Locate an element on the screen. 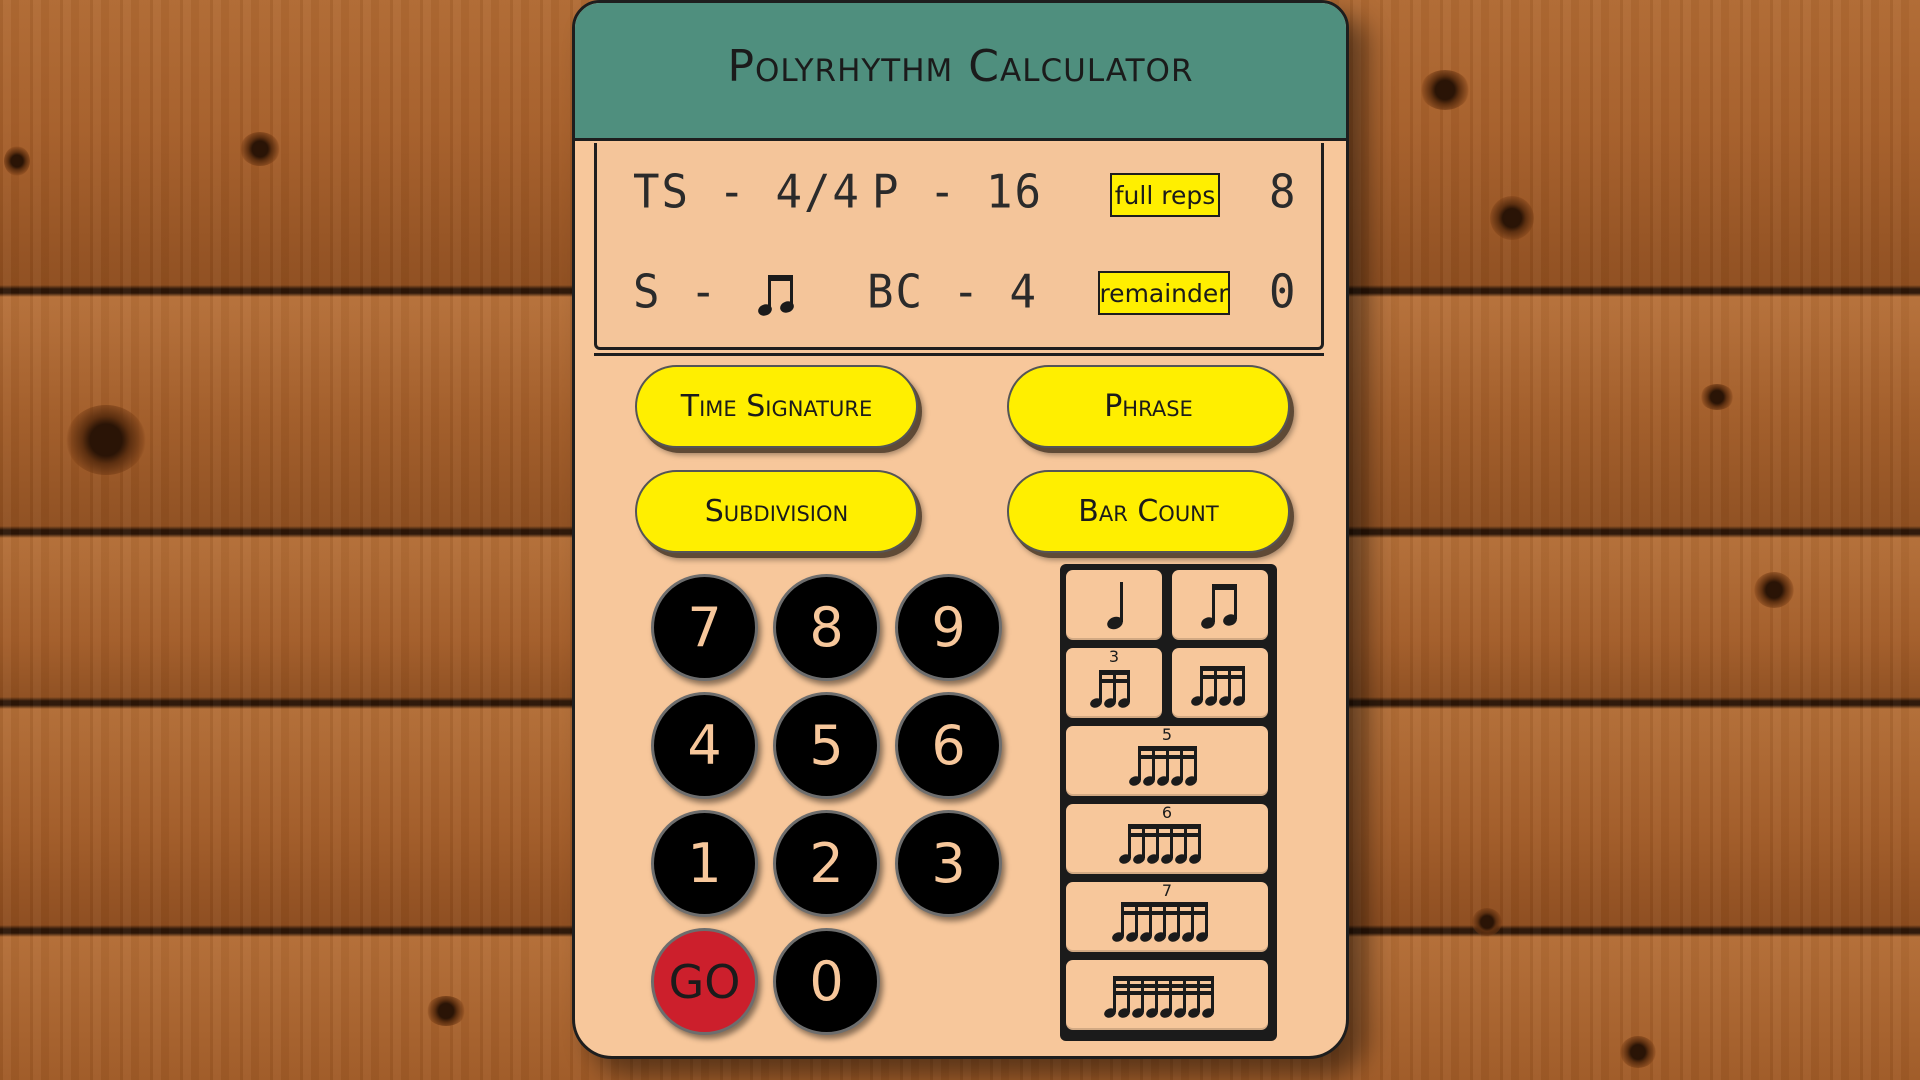 This screenshot has height=1080, width=1920. sixteenth-notes-icon is located at coordinates (1218, 686).